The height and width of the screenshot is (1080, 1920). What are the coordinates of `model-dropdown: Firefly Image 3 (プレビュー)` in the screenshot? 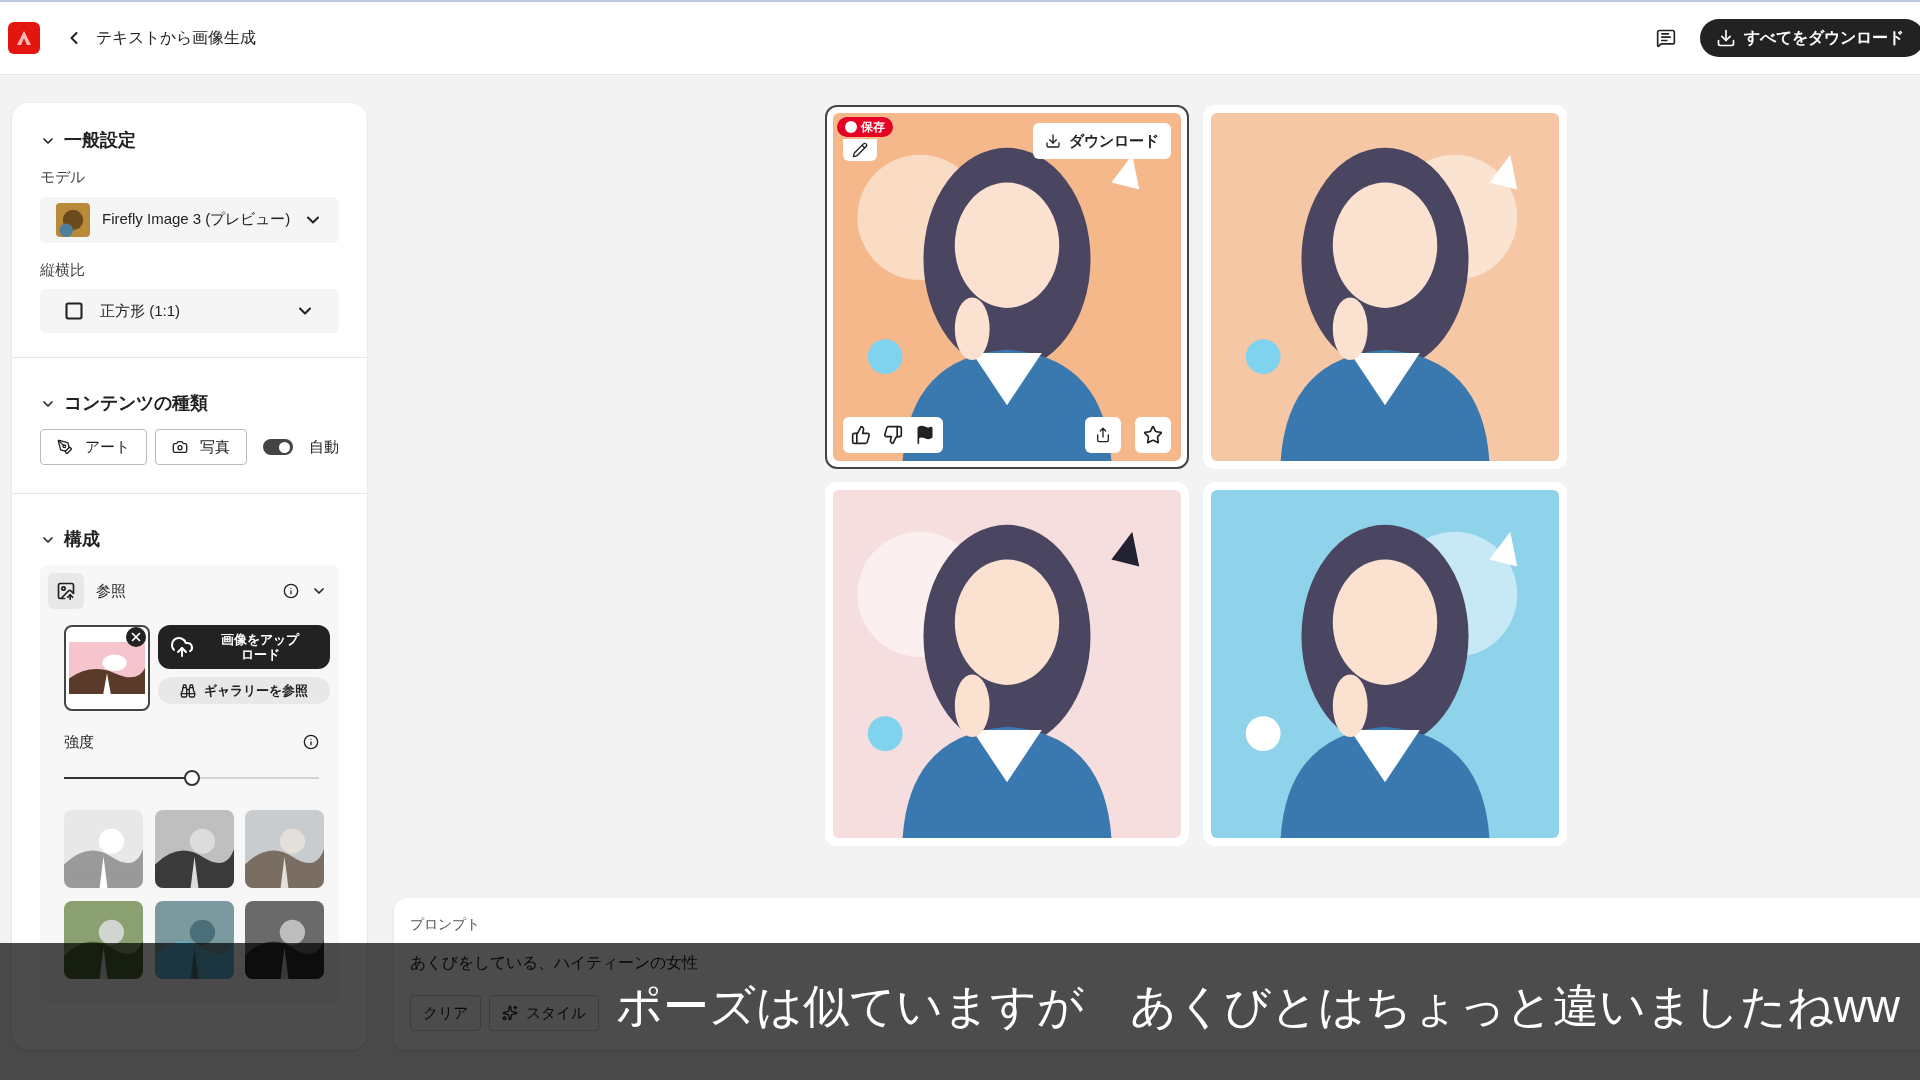 It's located at (189, 219).